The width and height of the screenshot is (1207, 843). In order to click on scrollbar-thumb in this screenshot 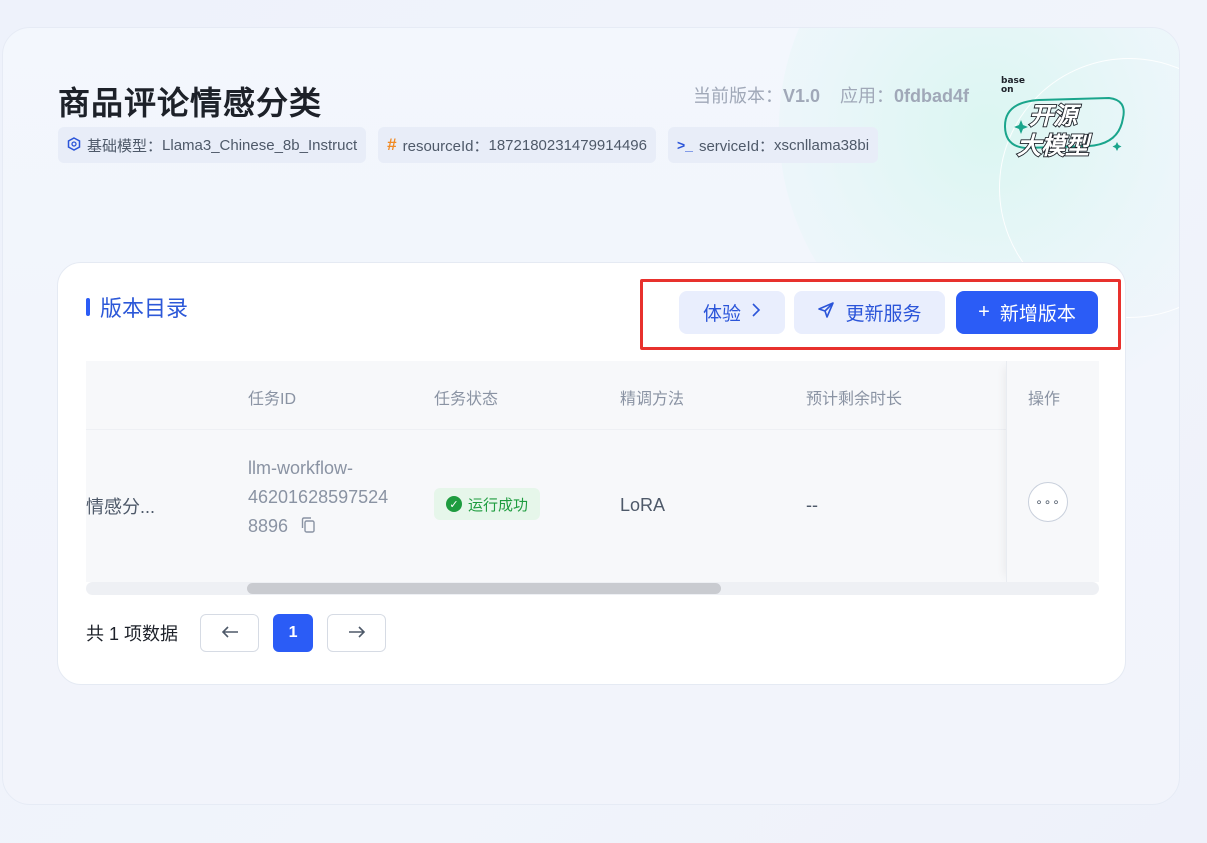, I will do `click(484, 588)`.